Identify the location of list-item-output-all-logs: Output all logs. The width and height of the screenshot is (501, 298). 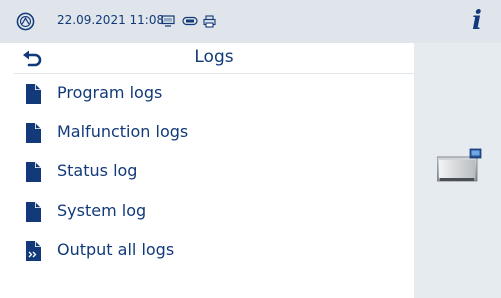
(214, 250).